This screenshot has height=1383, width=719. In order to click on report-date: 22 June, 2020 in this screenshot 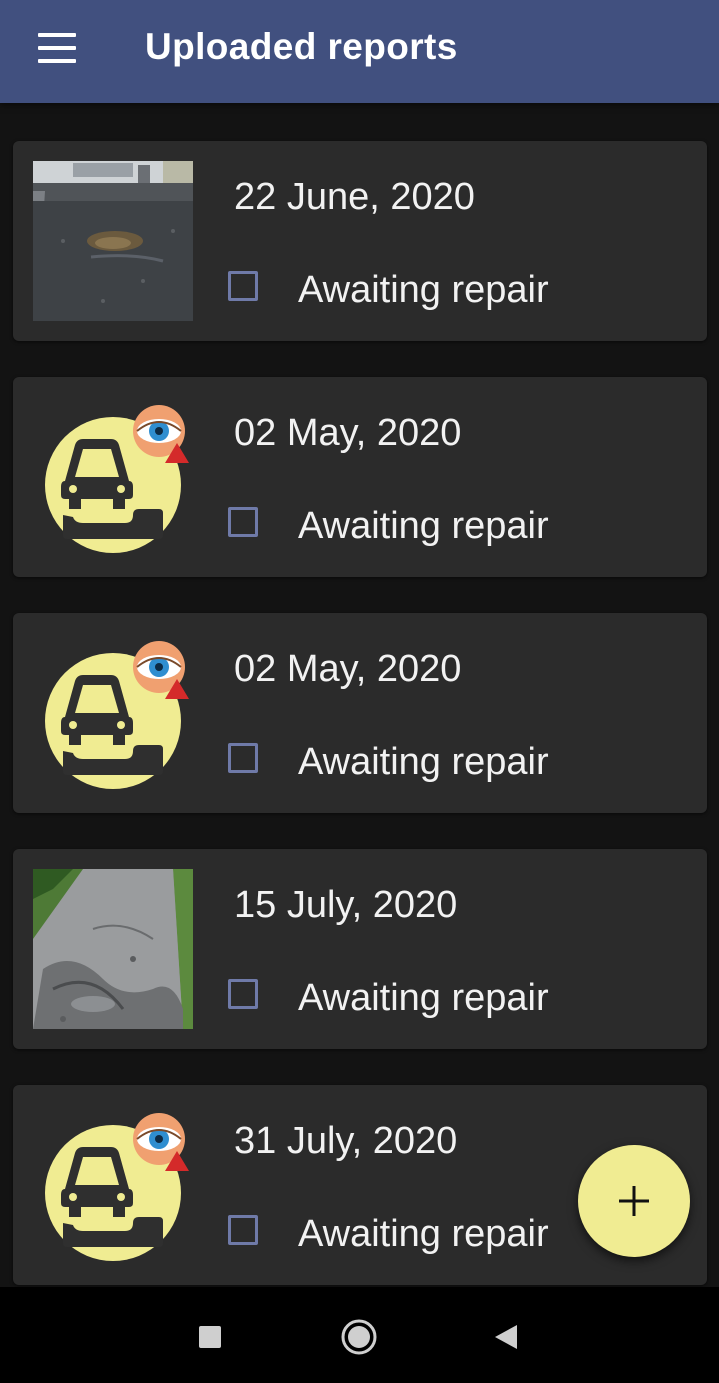, I will do `click(354, 197)`.